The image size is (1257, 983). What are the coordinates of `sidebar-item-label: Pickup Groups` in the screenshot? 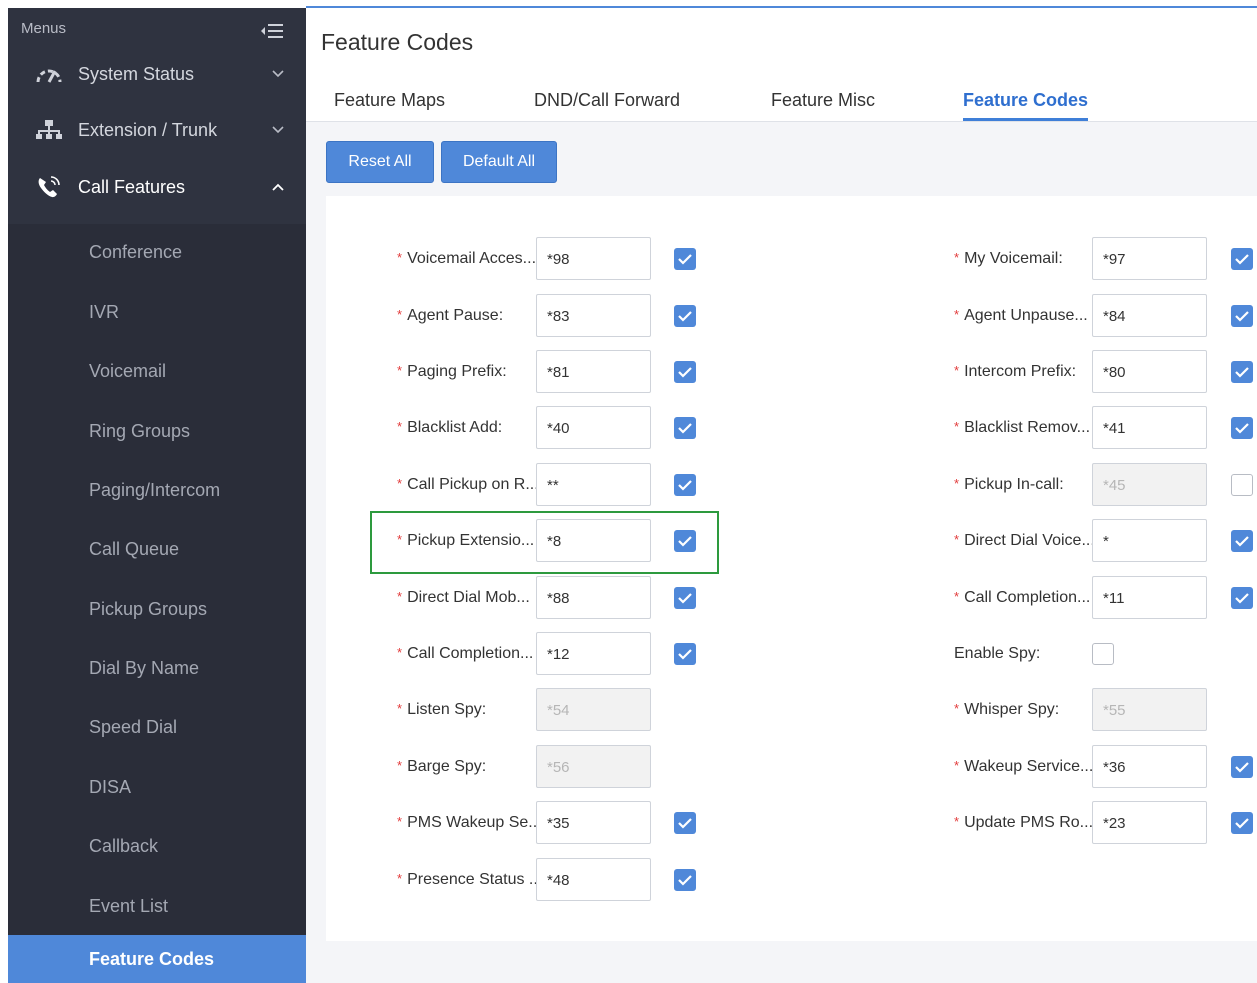 It's located at (148, 609).